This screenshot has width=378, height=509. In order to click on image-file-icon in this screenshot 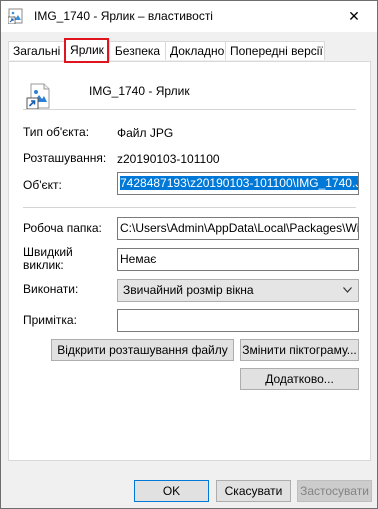, I will do `click(15, 16)`.